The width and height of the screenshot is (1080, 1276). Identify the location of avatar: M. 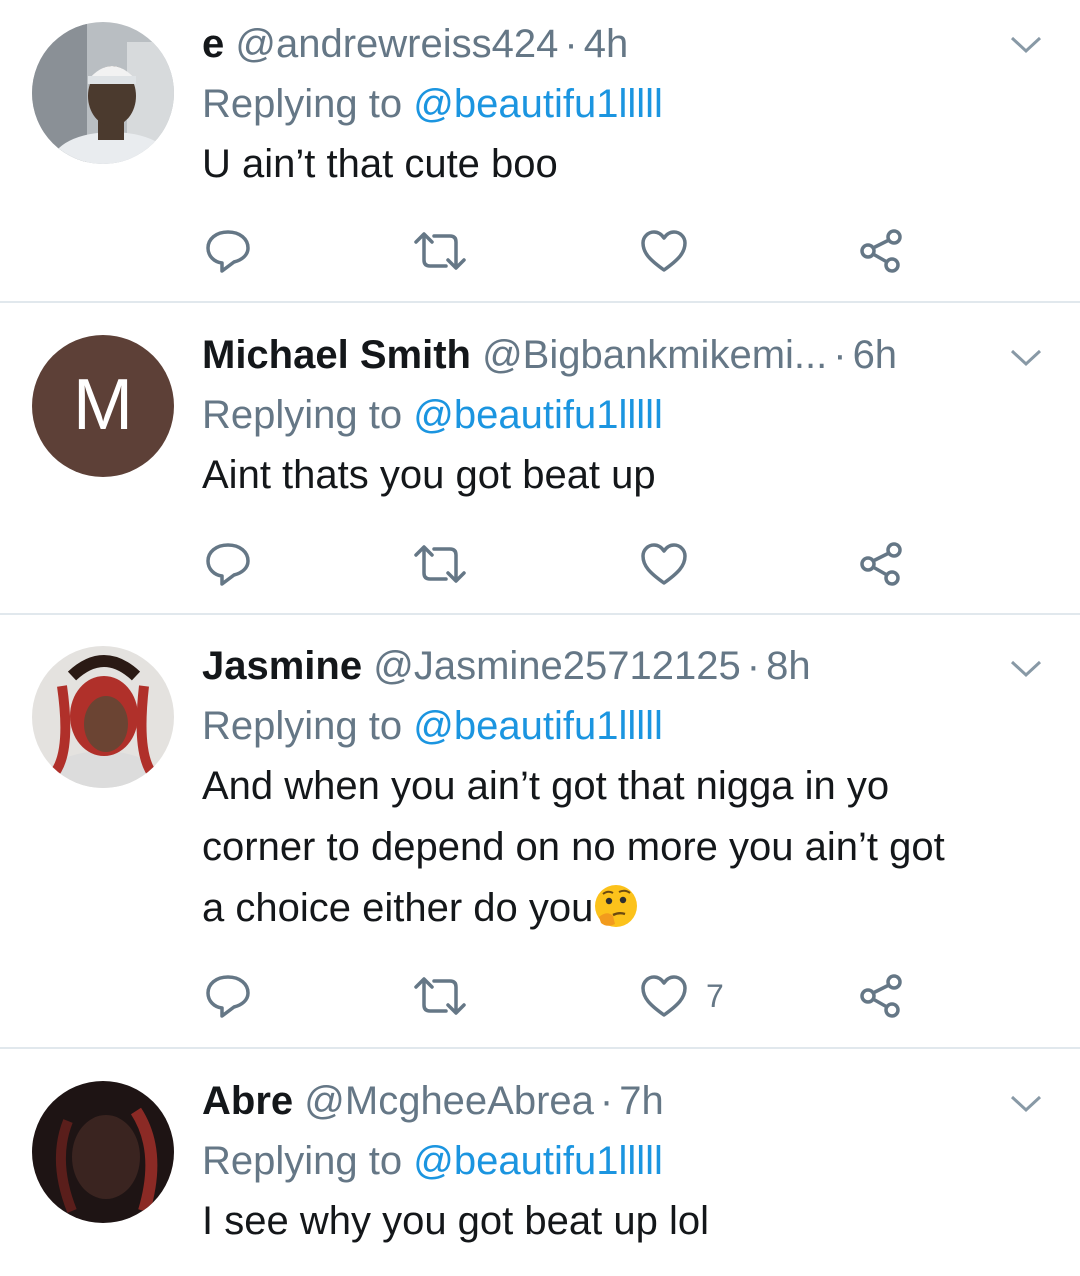
(103, 406).